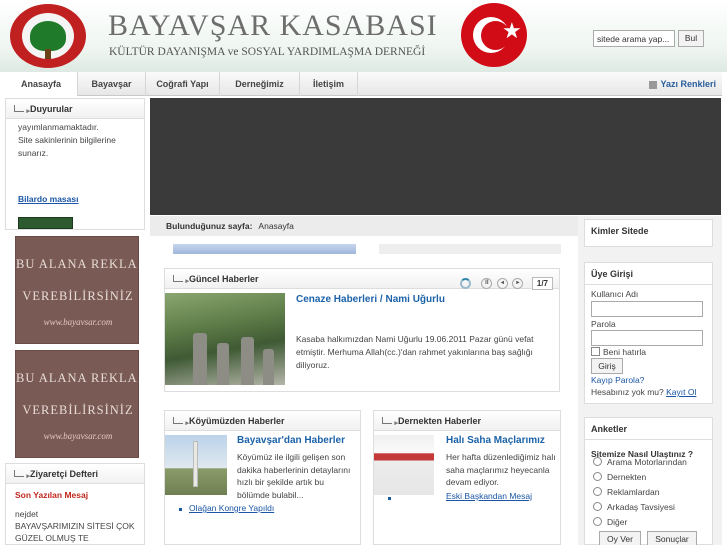 This screenshot has height=545, width=727. What do you see at coordinates (681, 392) in the screenshot?
I see `register-link: Kayıt Ol` at bounding box center [681, 392].